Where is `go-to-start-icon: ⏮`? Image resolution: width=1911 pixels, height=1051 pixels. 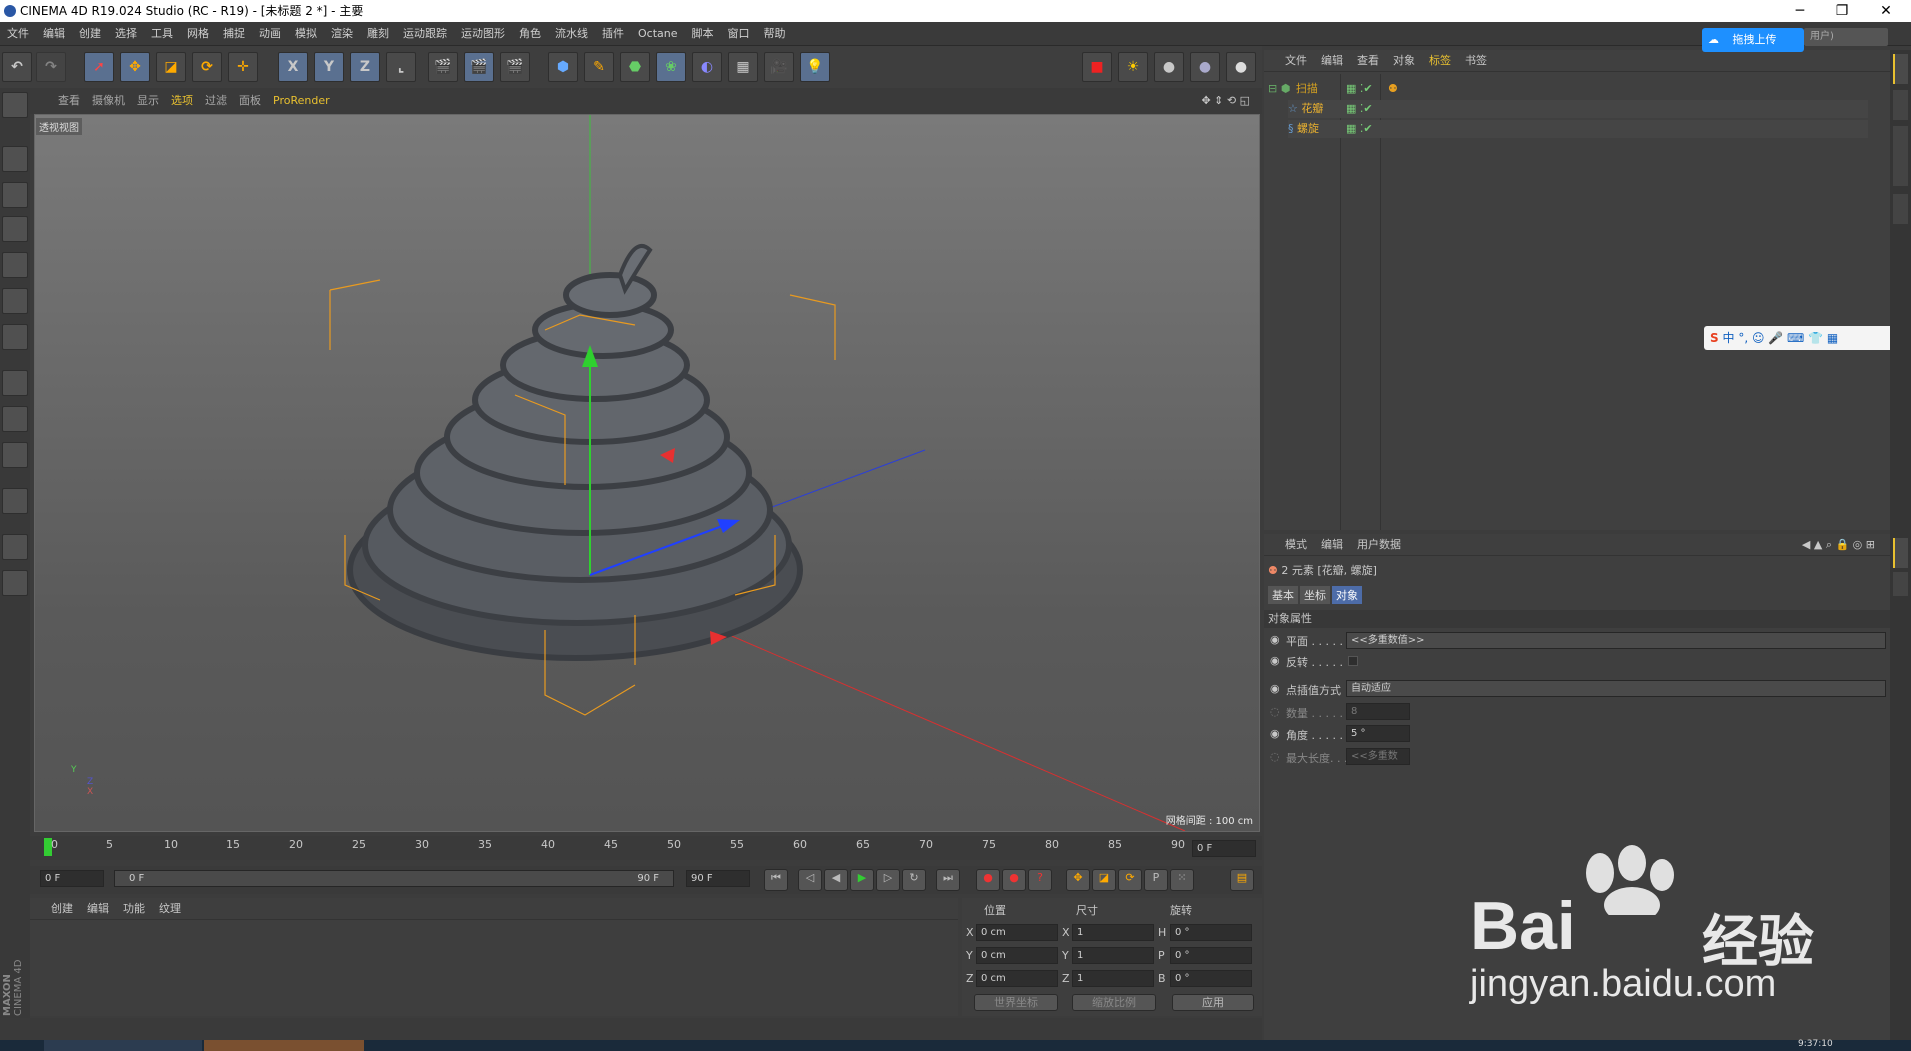 go-to-start-icon: ⏮ is located at coordinates (776, 880).